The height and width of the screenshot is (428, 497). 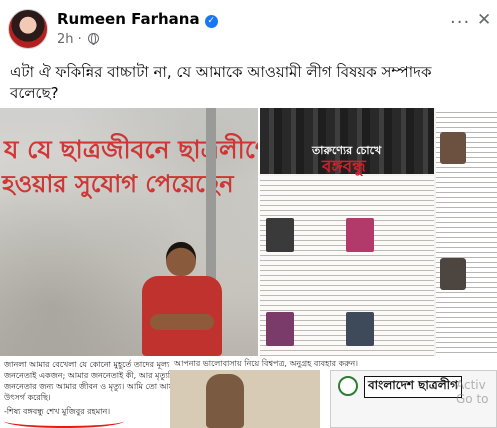 I want to click on graffiti-line-2: হওয়ার সুযোগ পেয়েছেন, so click(x=118, y=183).